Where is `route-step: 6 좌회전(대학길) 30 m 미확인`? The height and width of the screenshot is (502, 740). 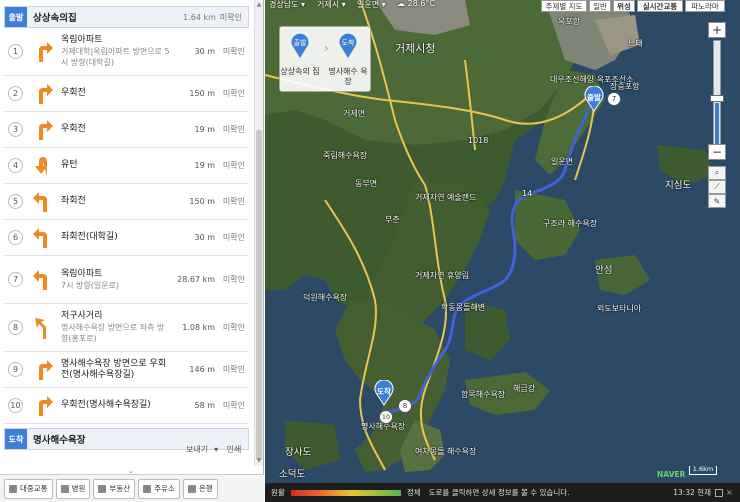
route-step: 6 좌회전(대학길) 30 m 미확인 is located at coordinates (126, 238).